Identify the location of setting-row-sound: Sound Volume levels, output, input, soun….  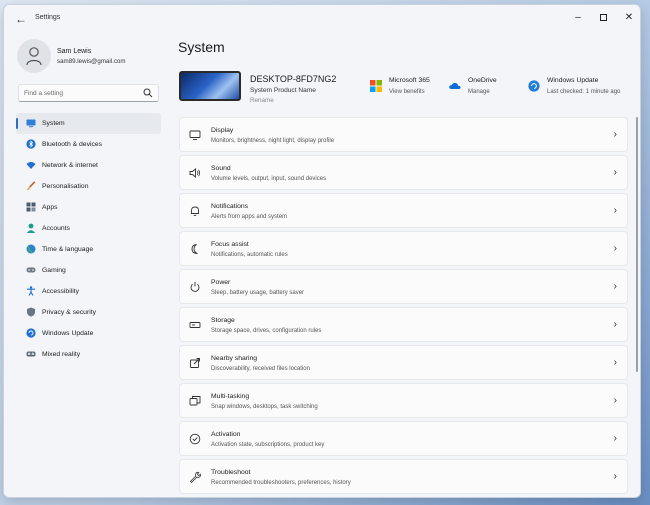
(403, 172).